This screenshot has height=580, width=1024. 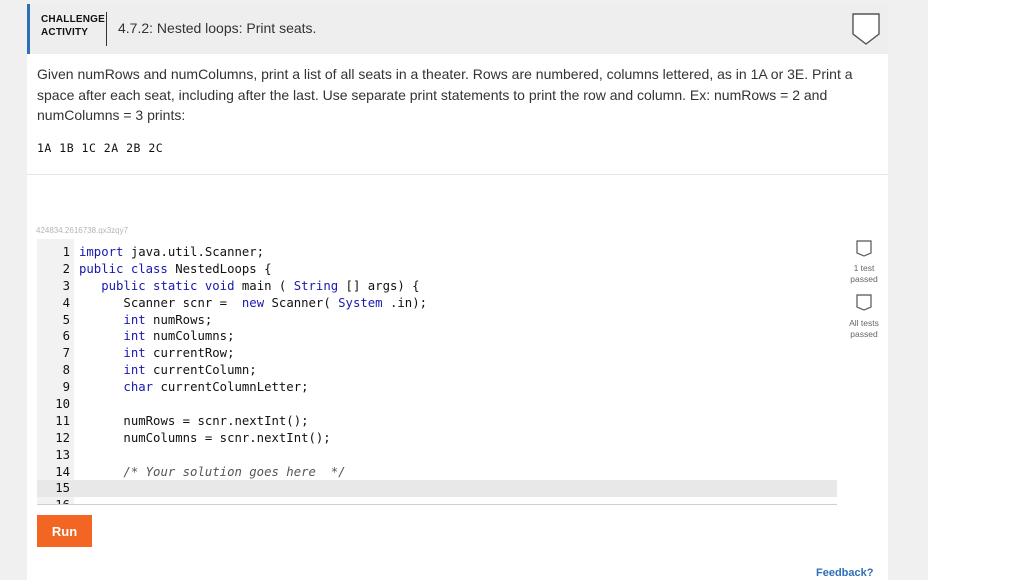 What do you see at coordinates (864, 248) in the screenshot?
I see `one-test-checkbox-icon` at bounding box center [864, 248].